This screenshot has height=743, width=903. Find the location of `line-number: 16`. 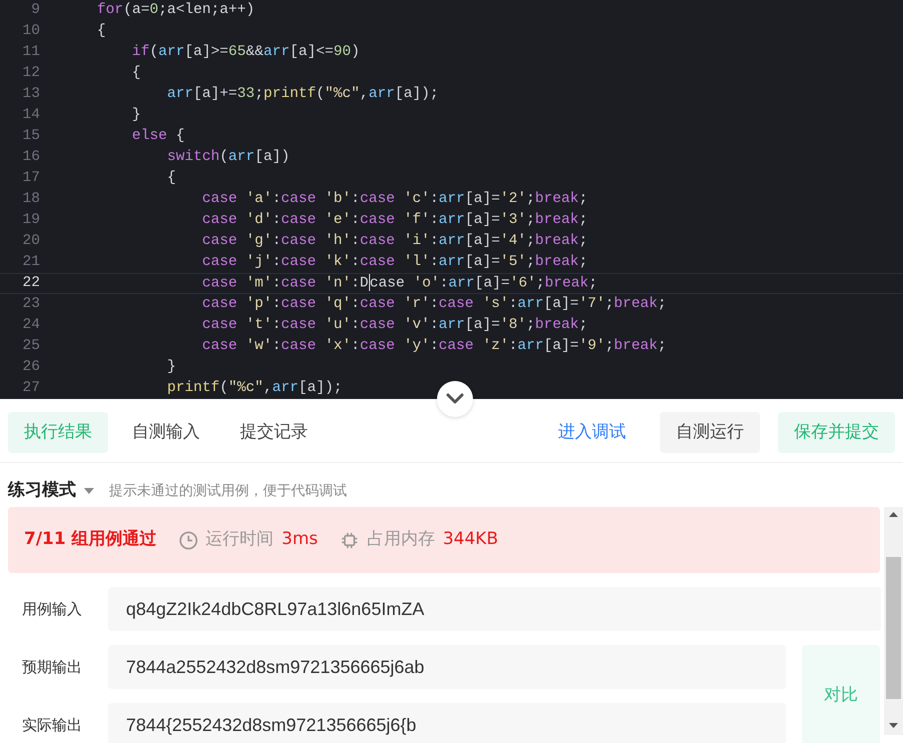

line-number: 16 is located at coordinates (30, 157).